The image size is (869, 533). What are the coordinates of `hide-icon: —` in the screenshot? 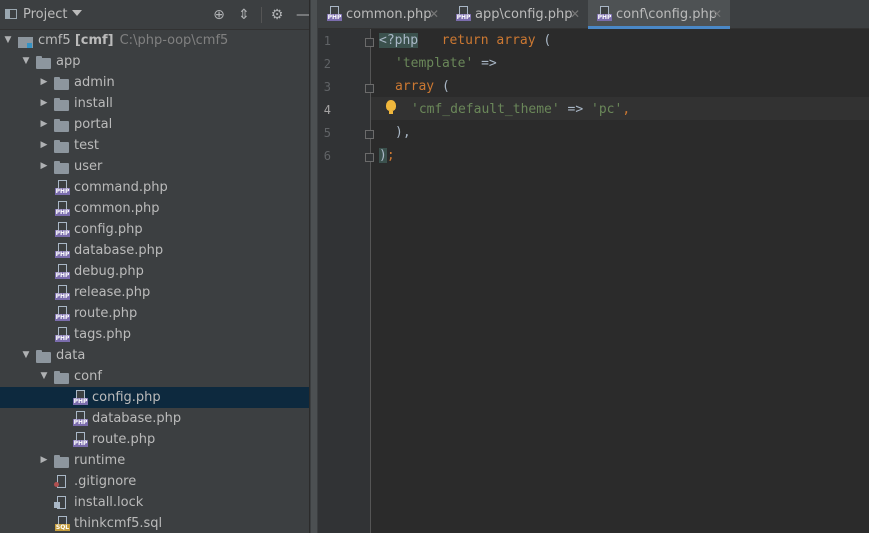 It's located at (301, 15).